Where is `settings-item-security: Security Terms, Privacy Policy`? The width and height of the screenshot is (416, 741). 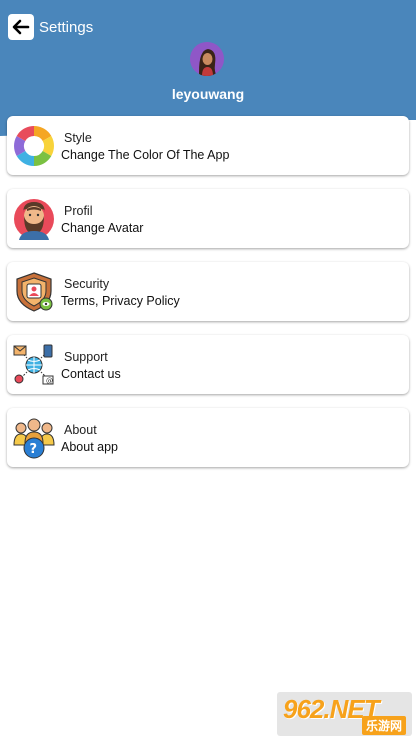
settings-item-security: Security Terms, Privacy Policy is located at coordinates (208, 291).